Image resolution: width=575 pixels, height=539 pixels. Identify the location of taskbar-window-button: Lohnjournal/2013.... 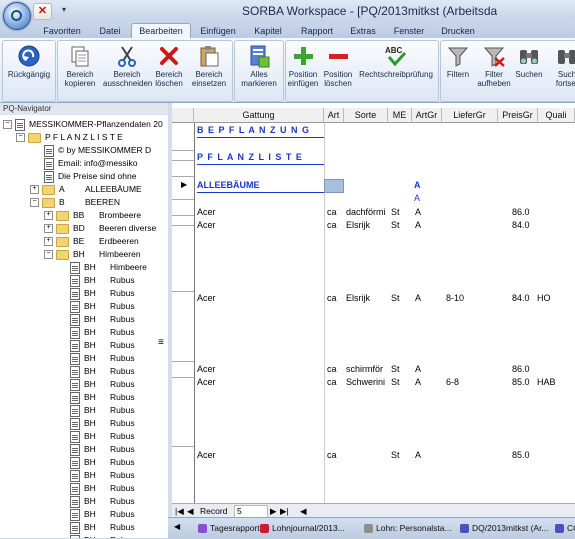
(302, 528).